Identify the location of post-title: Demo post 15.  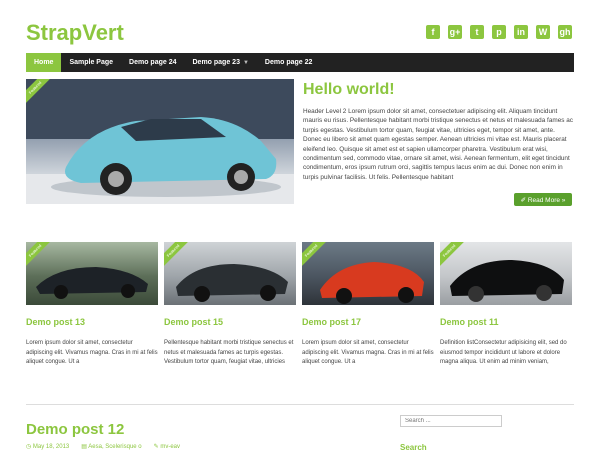
(230, 322).